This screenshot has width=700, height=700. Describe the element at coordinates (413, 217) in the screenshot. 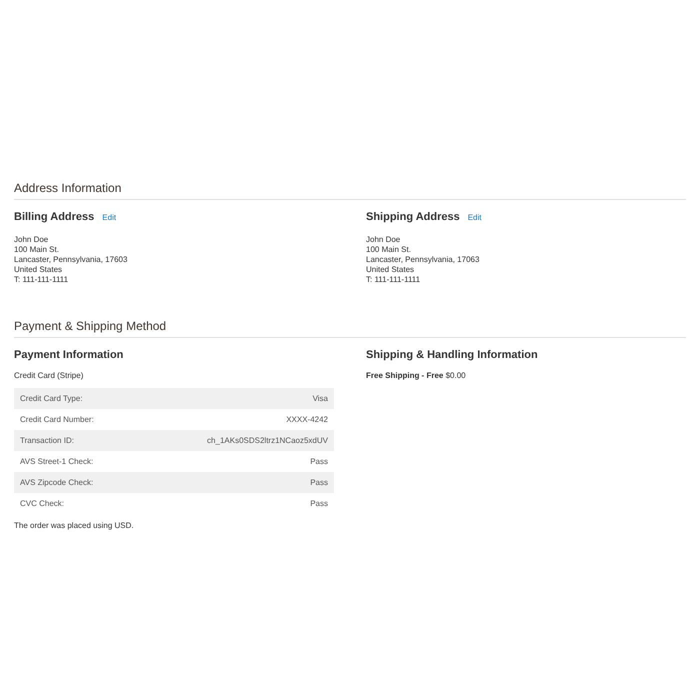

I see `address-heading: Shipping Address` at that location.